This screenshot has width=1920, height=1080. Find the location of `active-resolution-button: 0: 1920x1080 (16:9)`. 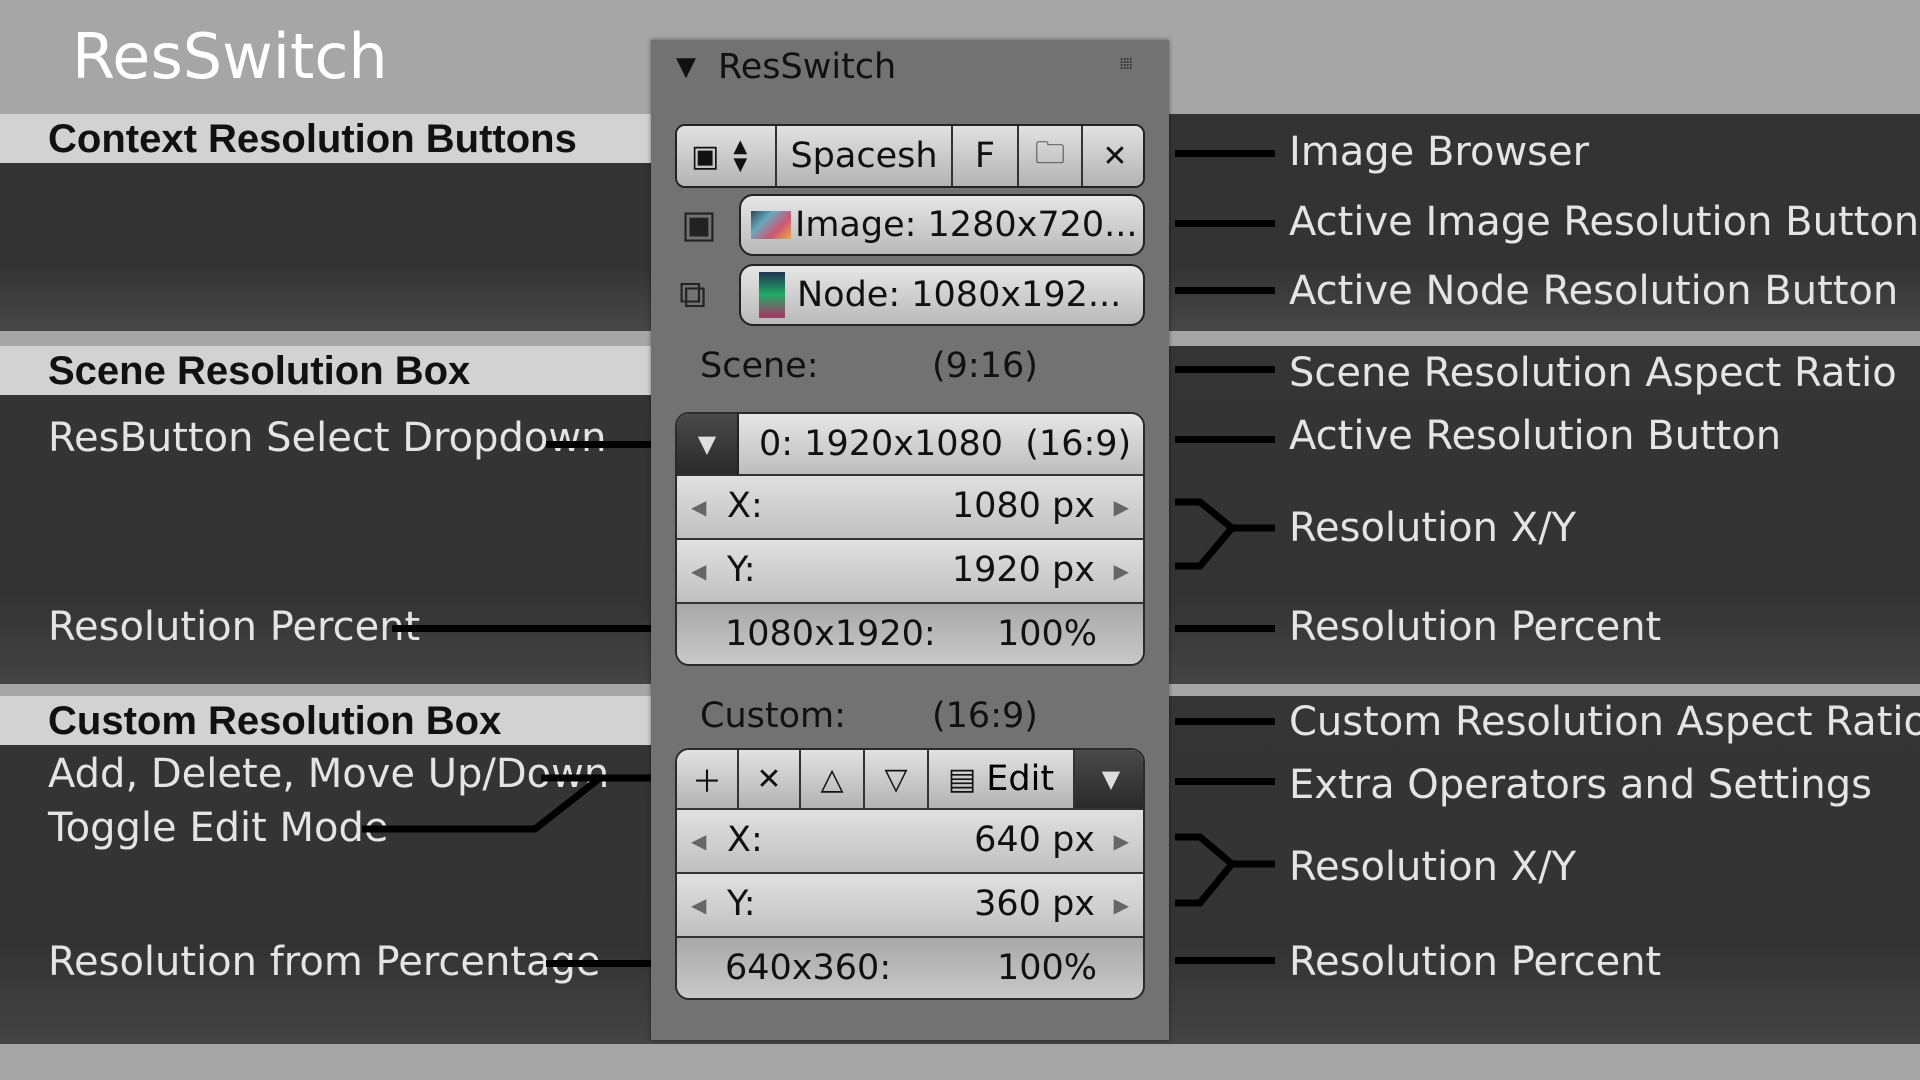

active-resolution-button: 0: 1920x1080 (16:9) is located at coordinates (941, 444).